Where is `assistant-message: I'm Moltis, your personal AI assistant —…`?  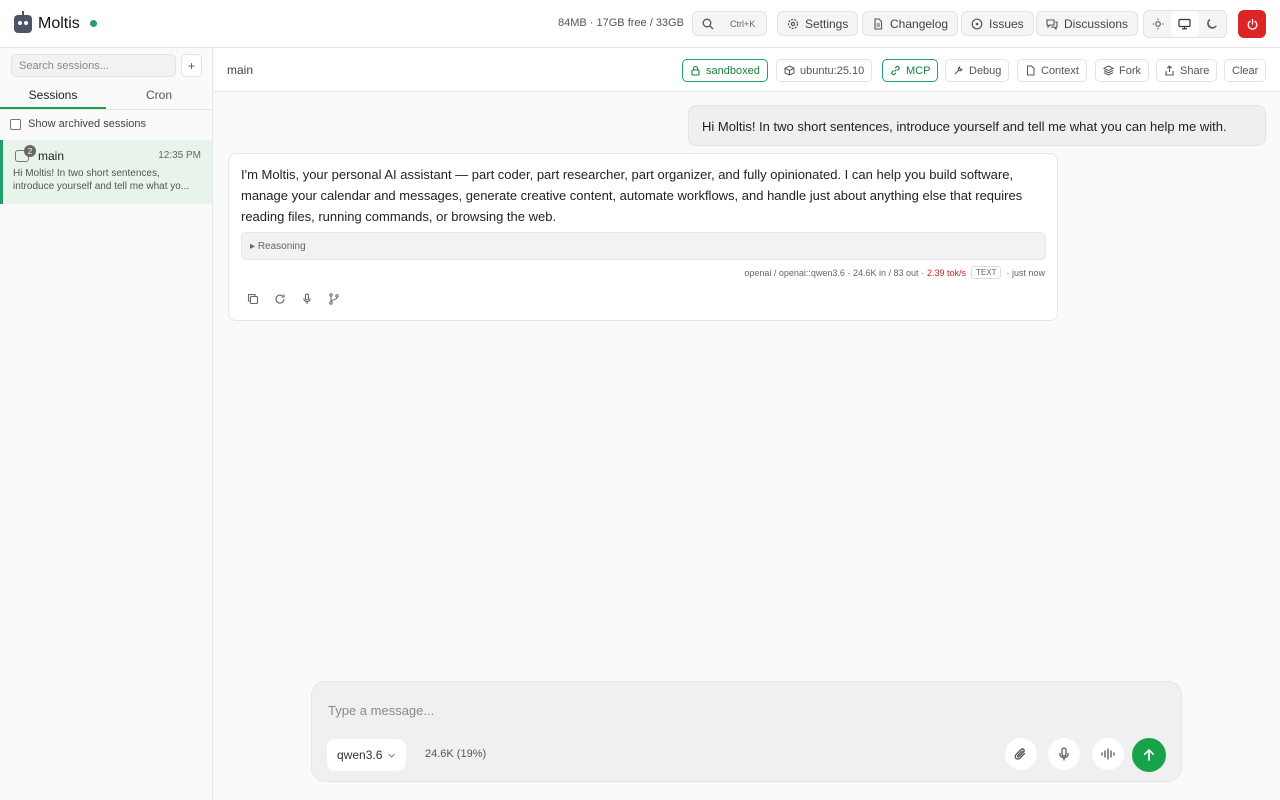 assistant-message: I'm Moltis, your personal AI assistant —… is located at coordinates (643, 237).